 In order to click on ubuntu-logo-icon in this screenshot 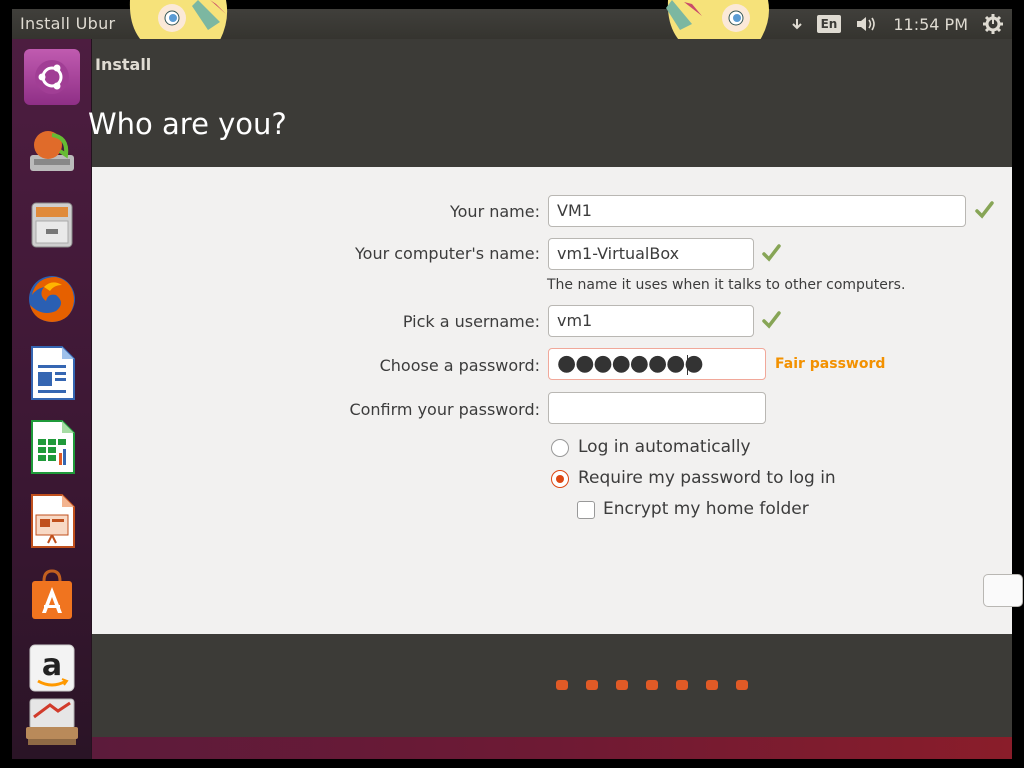, I will do `click(52, 77)`.